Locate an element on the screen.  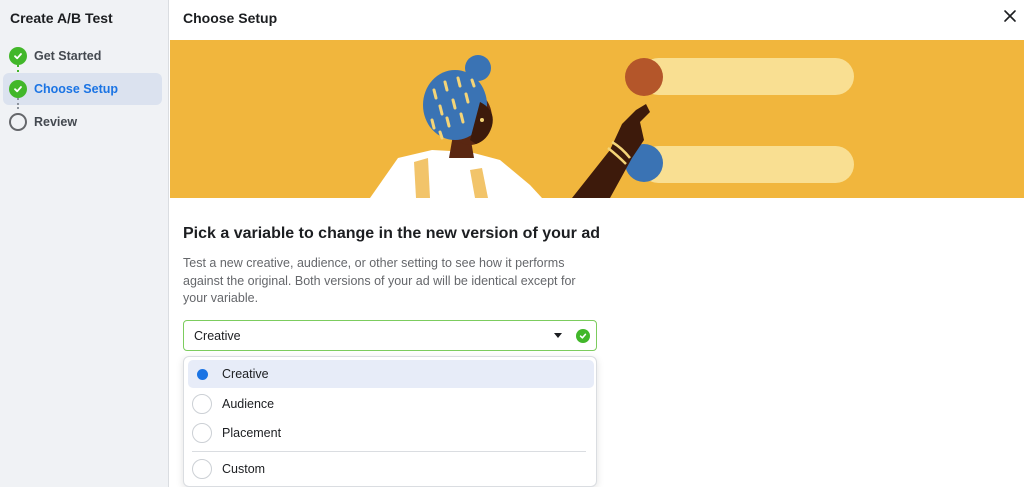
page-title: Choose Setup is located at coordinates (230, 18).